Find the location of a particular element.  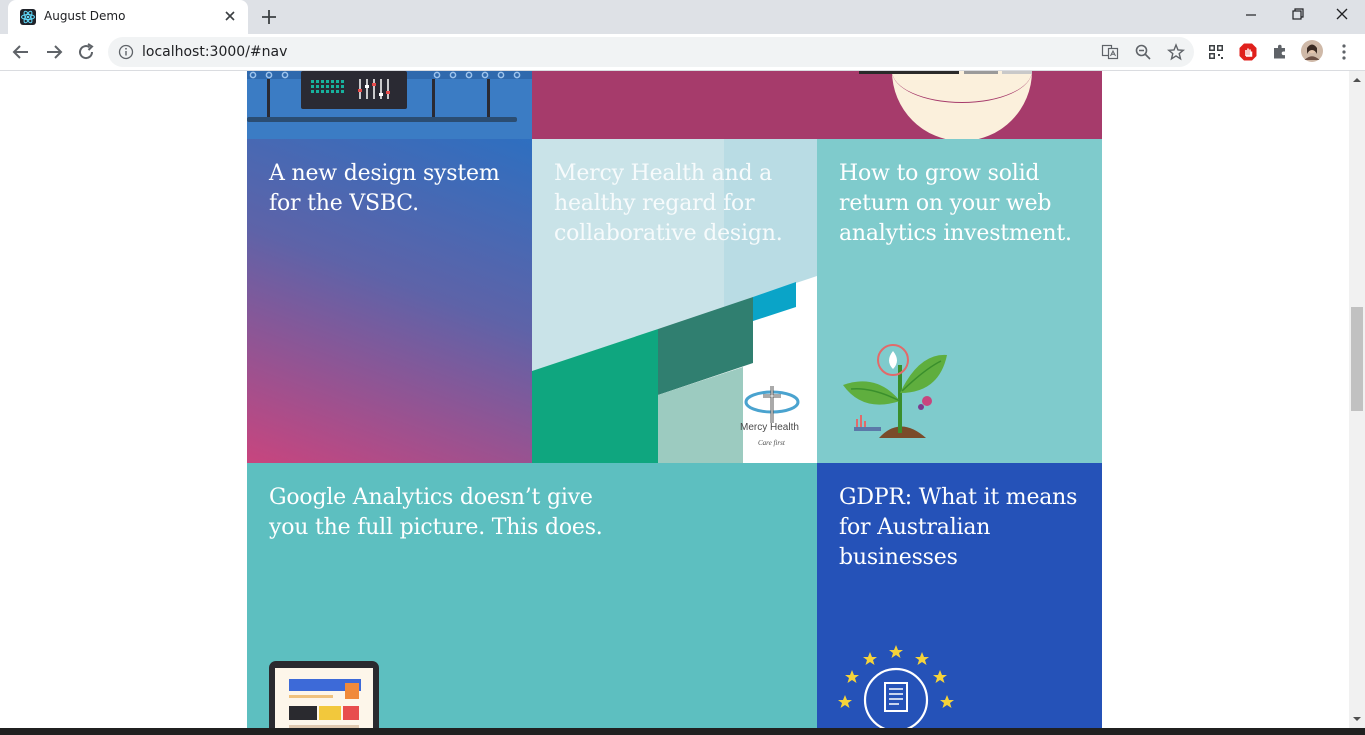

adblock-extension-icon is located at coordinates (1248, 52).